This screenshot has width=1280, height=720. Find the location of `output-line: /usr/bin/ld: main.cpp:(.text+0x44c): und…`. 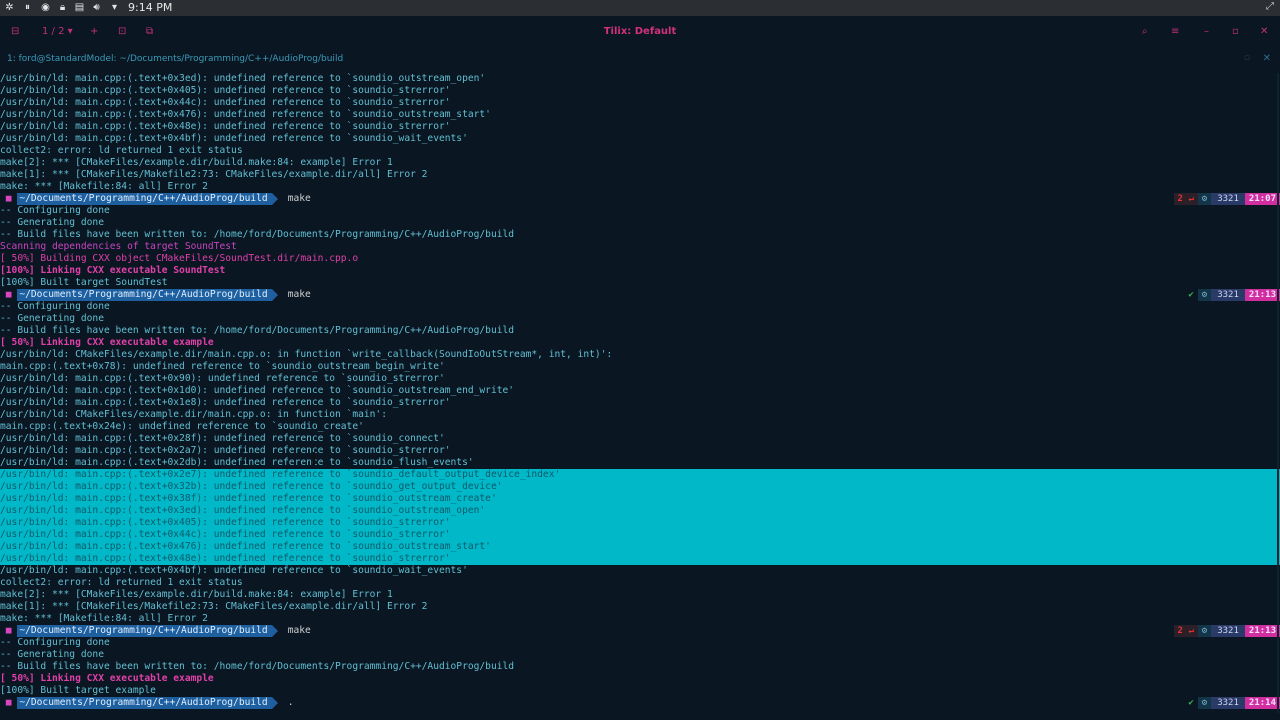

output-line: /usr/bin/ld: main.cpp:(.text+0x44c): und… is located at coordinates (225, 102).